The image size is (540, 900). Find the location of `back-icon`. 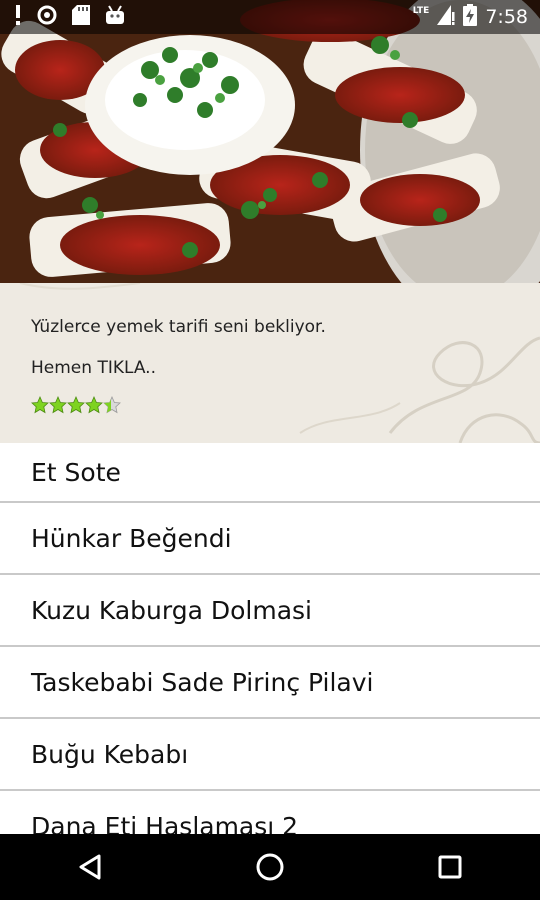

back-icon is located at coordinates (90, 867).